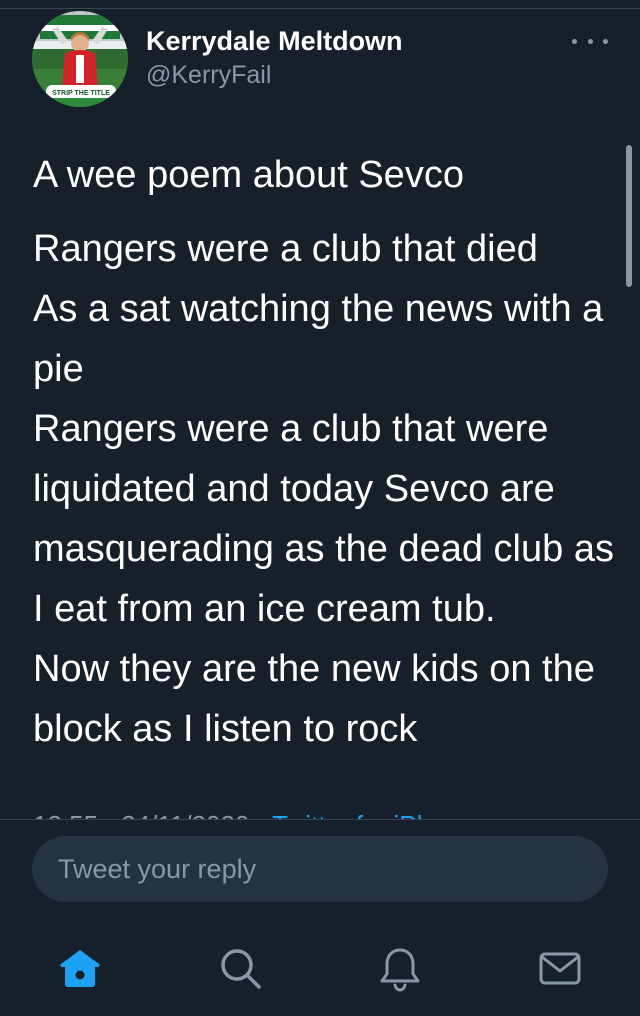  I want to click on avatar-image: STRIP THE TITLE, so click(80, 59).